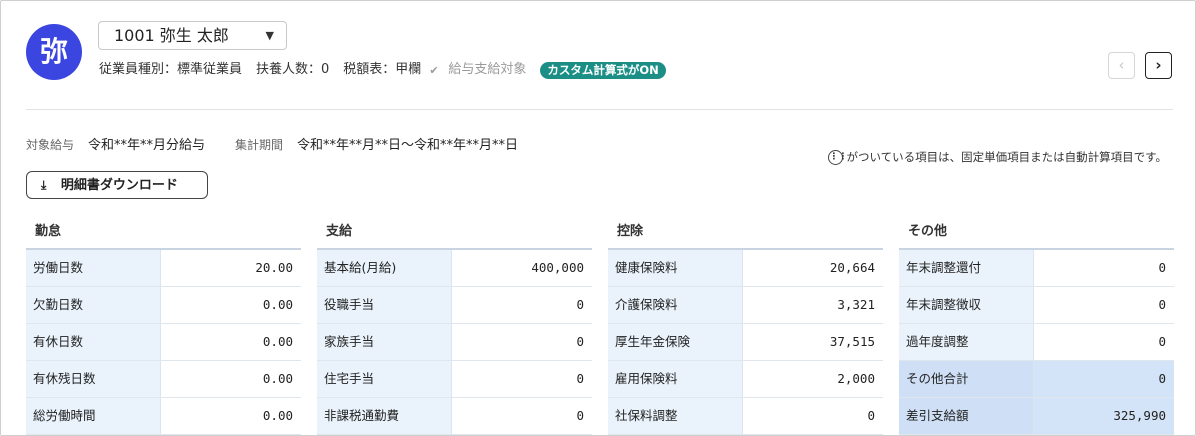 The width and height of the screenshot is (1196, 436). I want to click on row-label: 年末調整徴収, so click(966, 305).